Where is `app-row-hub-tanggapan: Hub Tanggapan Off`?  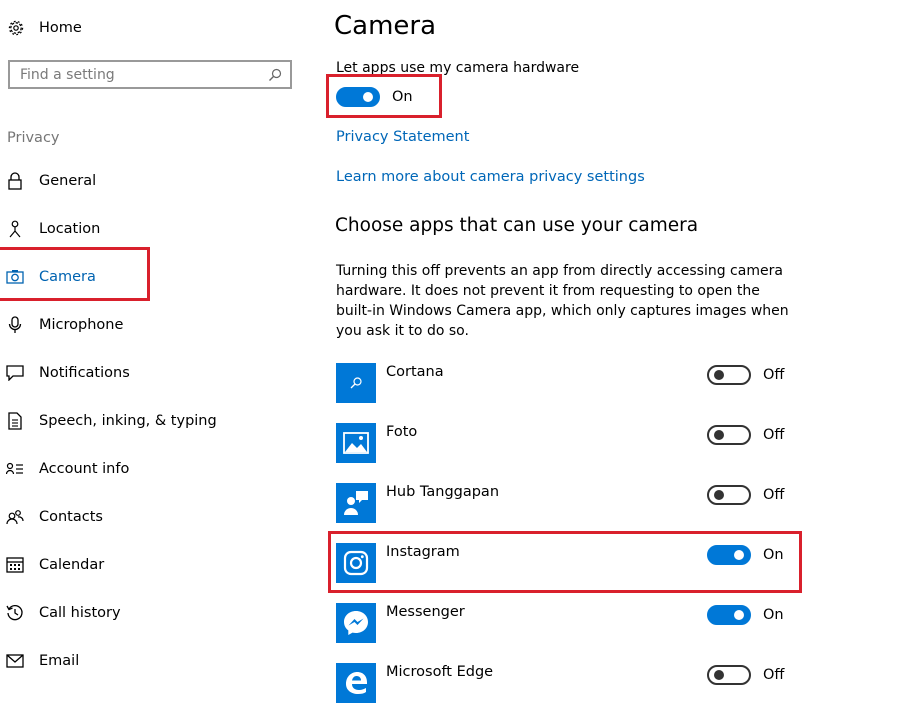 app-row-hub-tanggapan: Hub Tanggapan Off is located at coordinates (566, 503).